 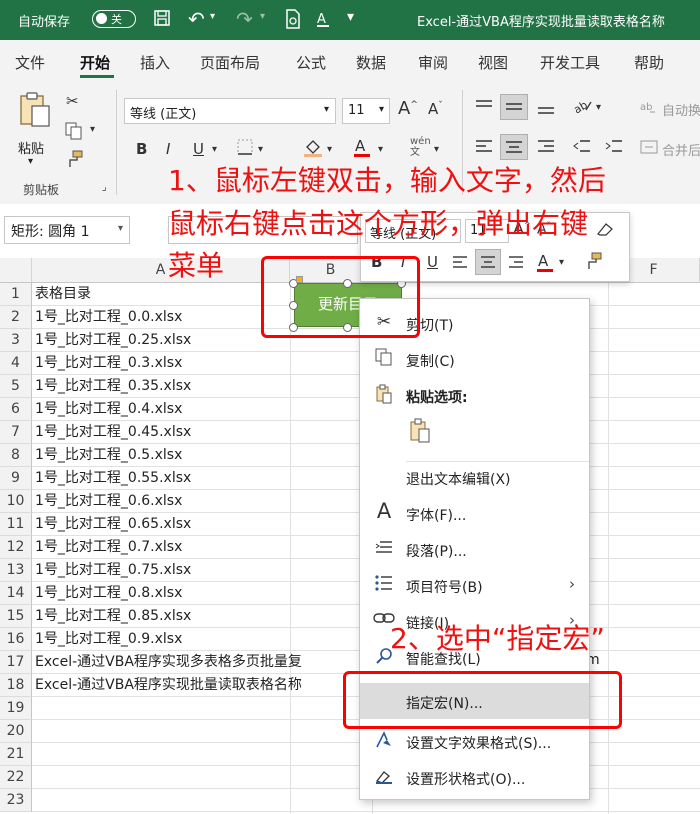 I want to click on font-color-dropdown-icon: ▾, so click(x=380, y=149).